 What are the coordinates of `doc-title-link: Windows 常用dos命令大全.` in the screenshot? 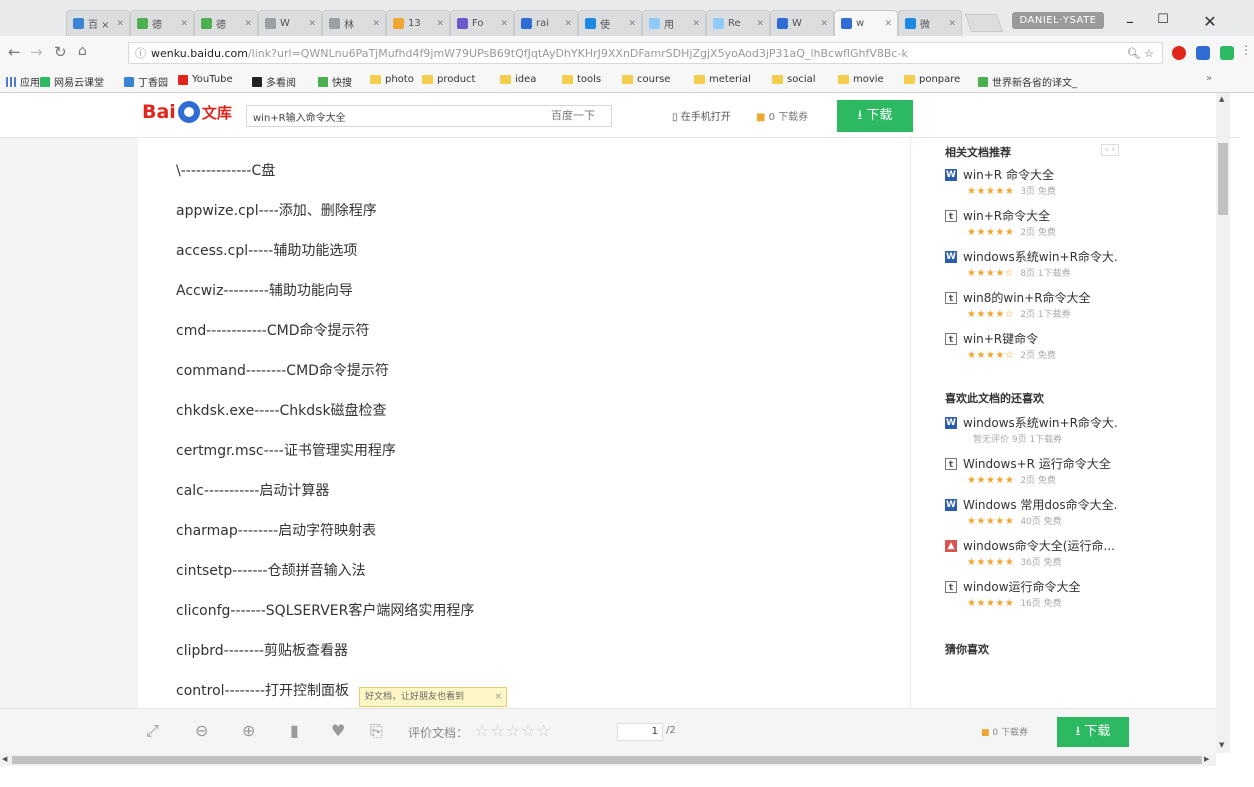 It's located at (1040, 504).